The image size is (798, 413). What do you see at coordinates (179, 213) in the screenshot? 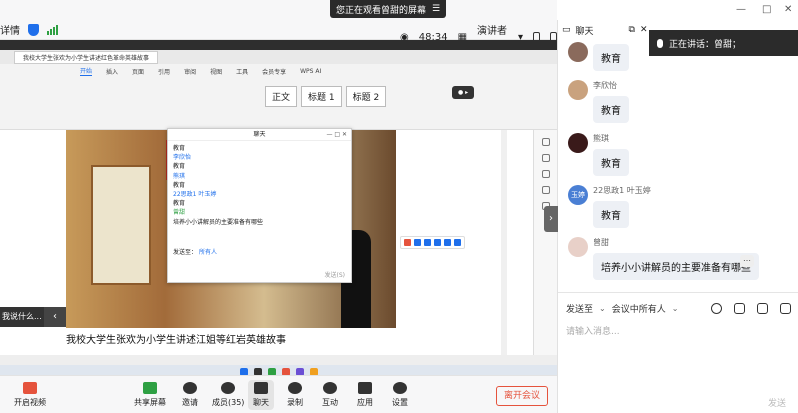
I see `shared-chat-line: 曾甜` at bounding box center [179, 213].